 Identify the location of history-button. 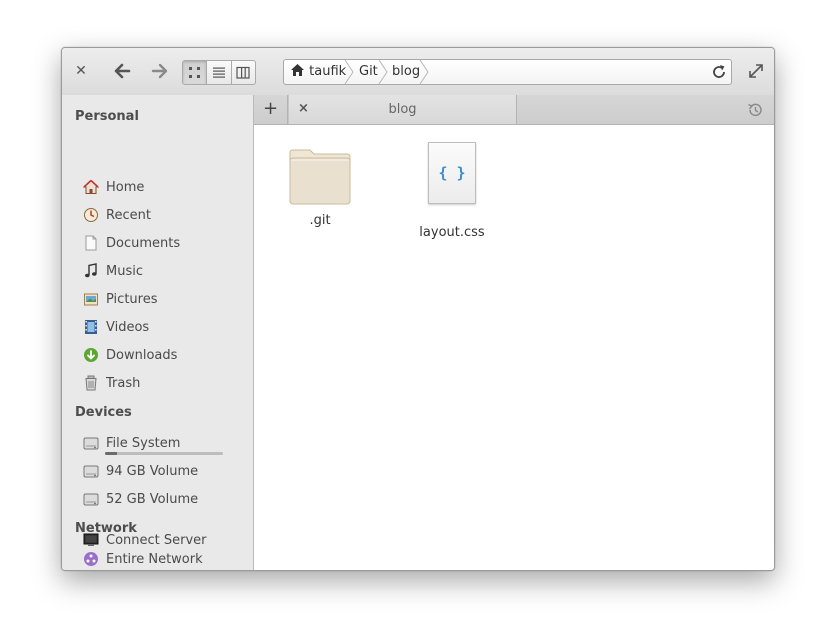
(755, 110).